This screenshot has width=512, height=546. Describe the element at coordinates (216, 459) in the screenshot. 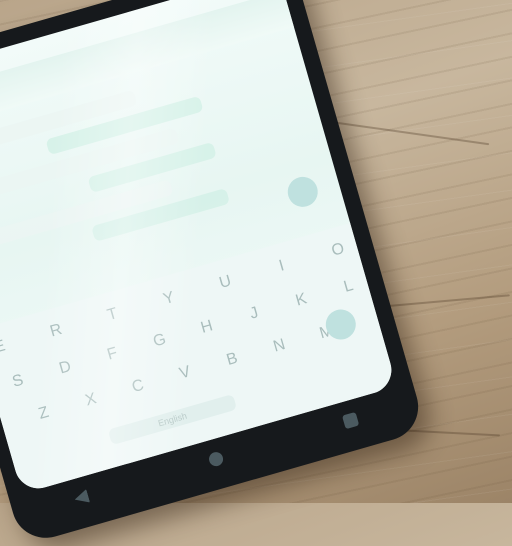

I see `home-icon` at that location.